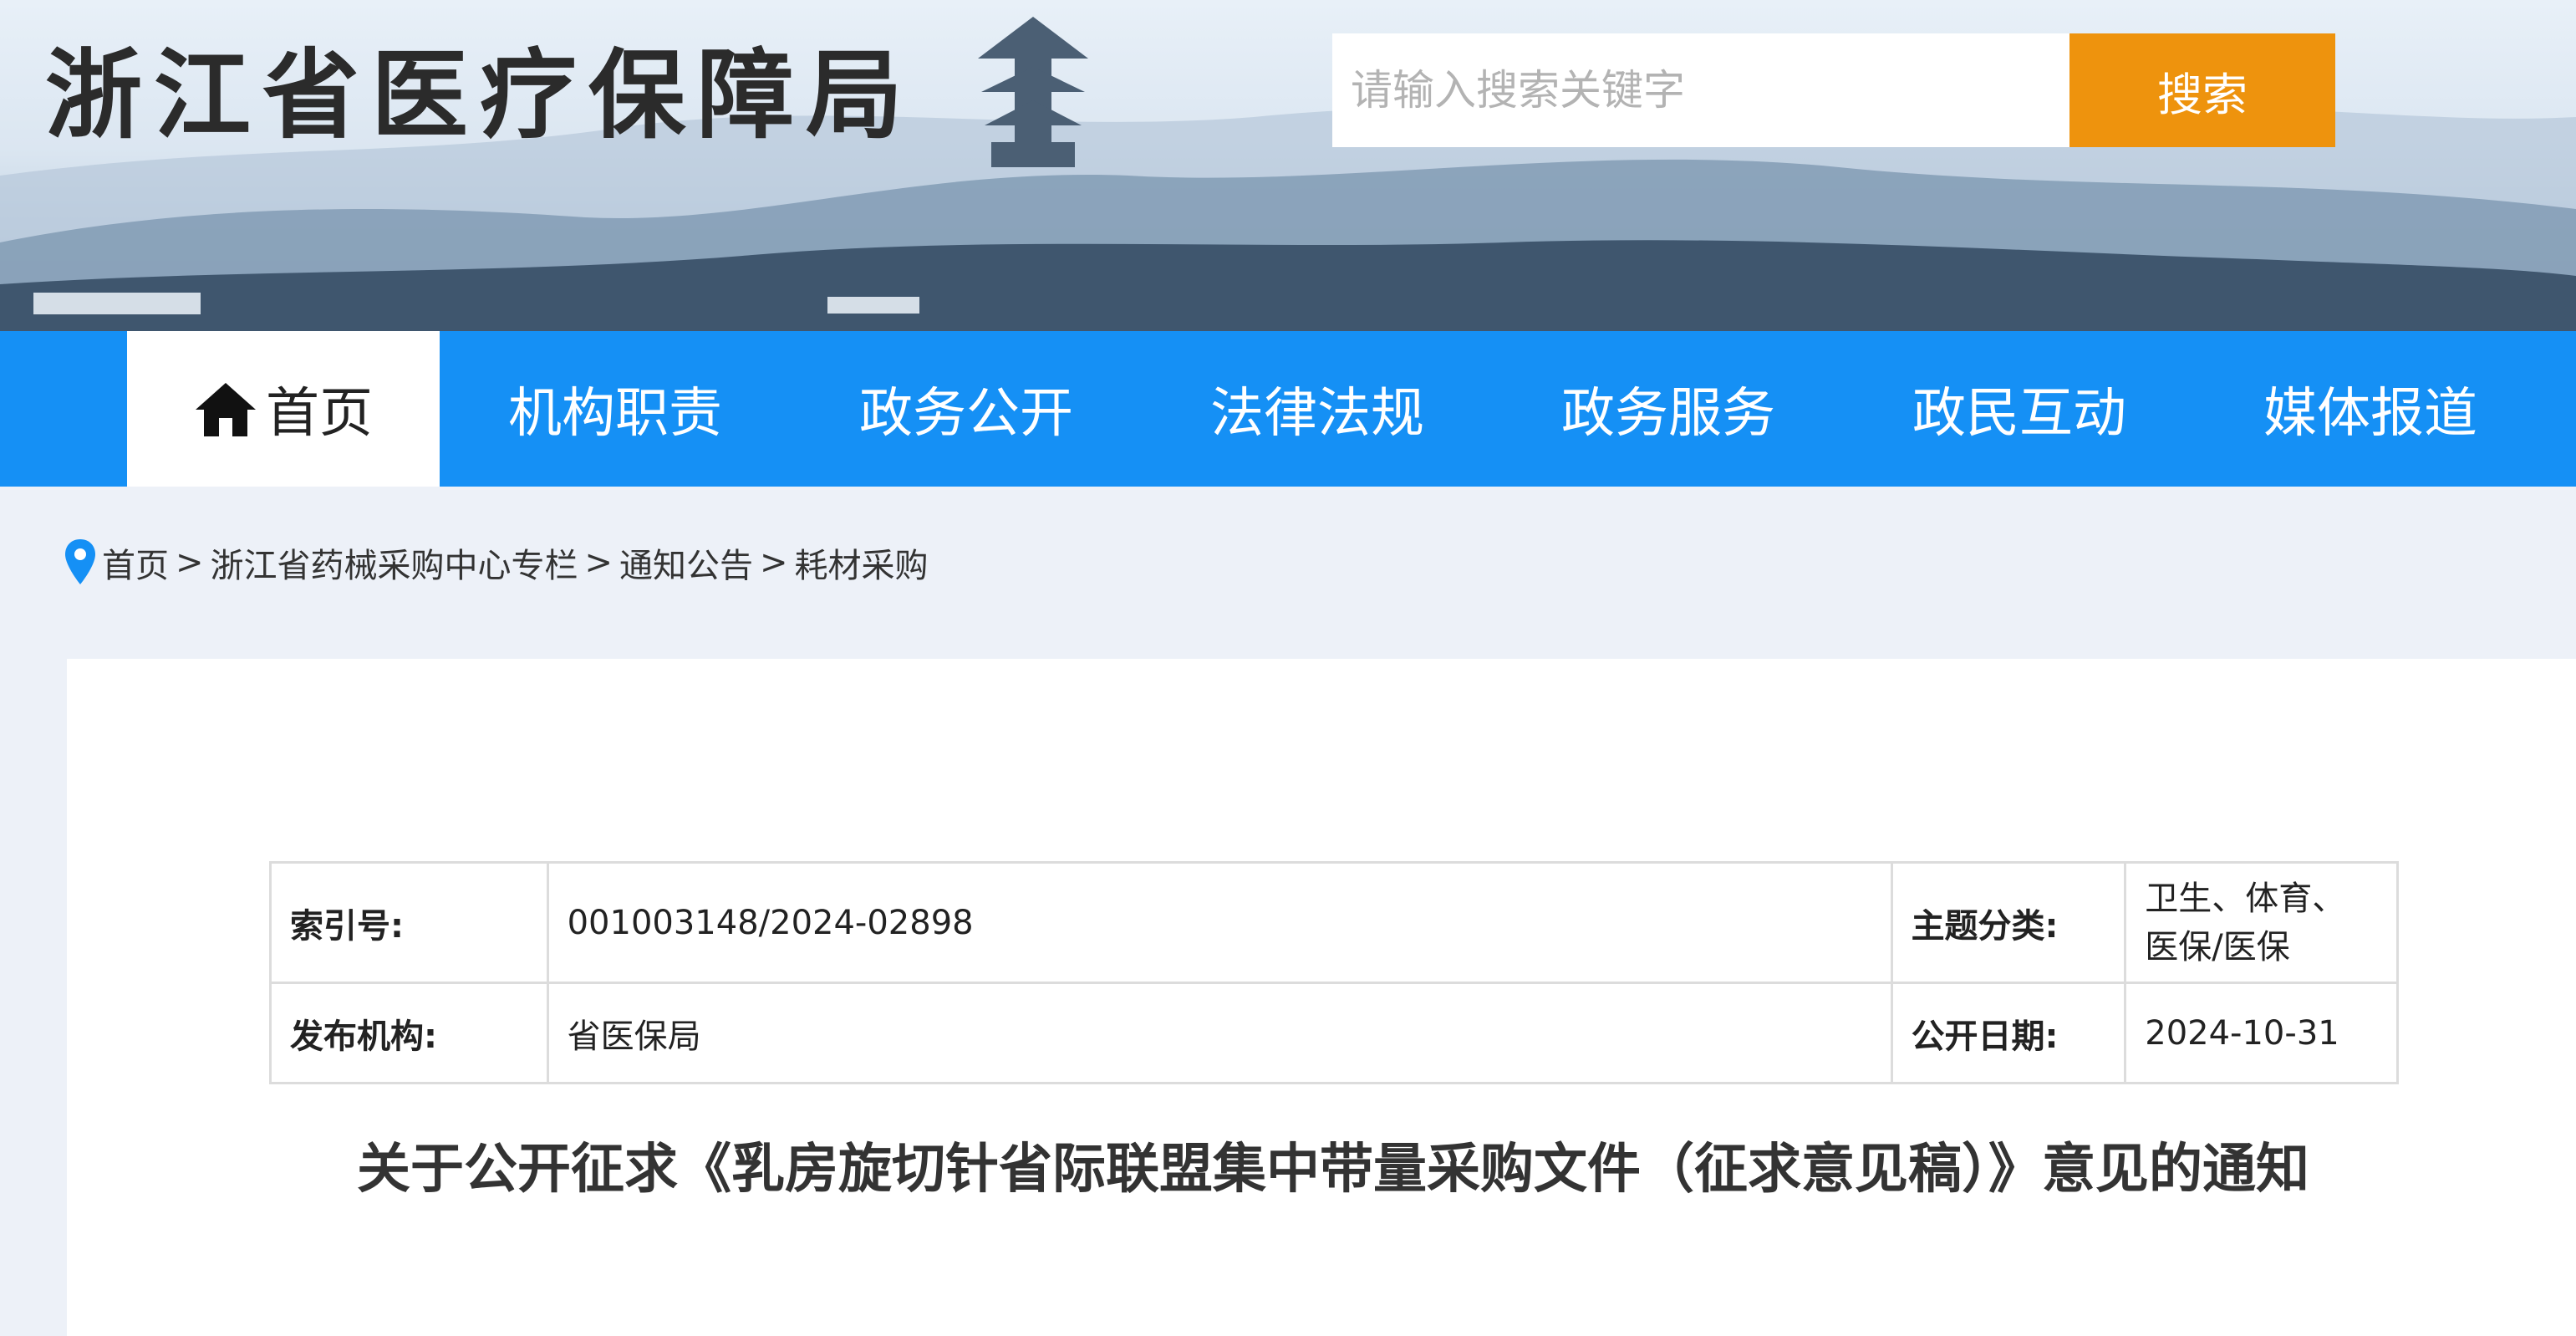 Image resolution: width=2576 pixels, height=1336 pixels. I want to click on publisher-value: 省医保局, so click(1219, 1033).